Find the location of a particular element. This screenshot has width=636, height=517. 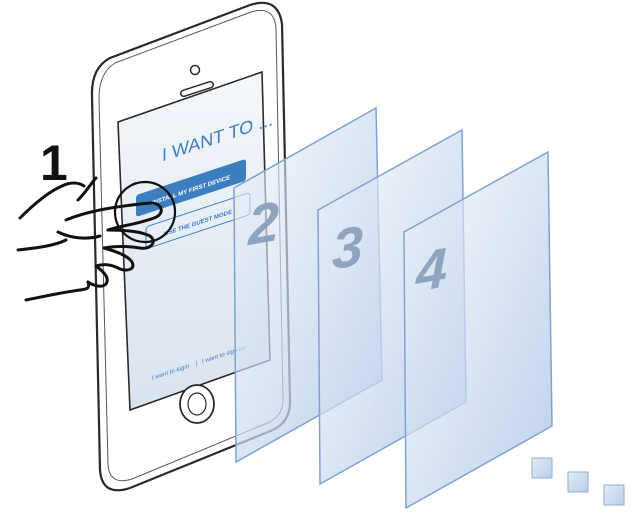

step-number-1: 1 is located at coordinates (54, 163).